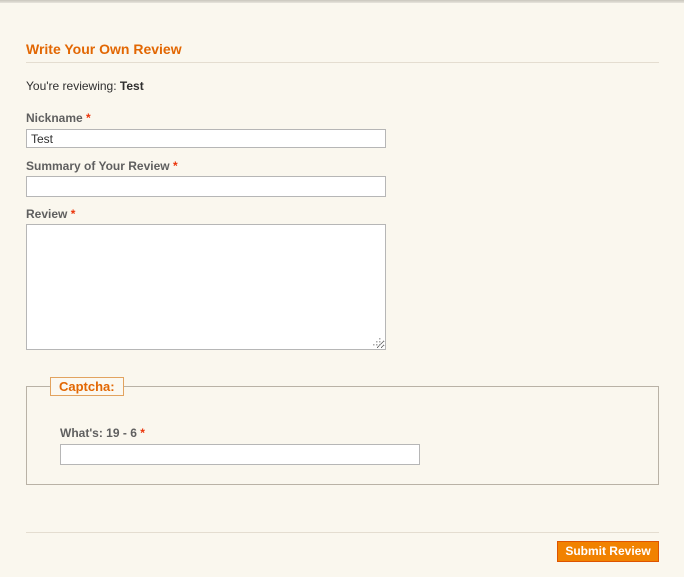 The width and height of the screenshot is (684, 577). I want to click on nickname-label: Nickname *, so click(58, 118).